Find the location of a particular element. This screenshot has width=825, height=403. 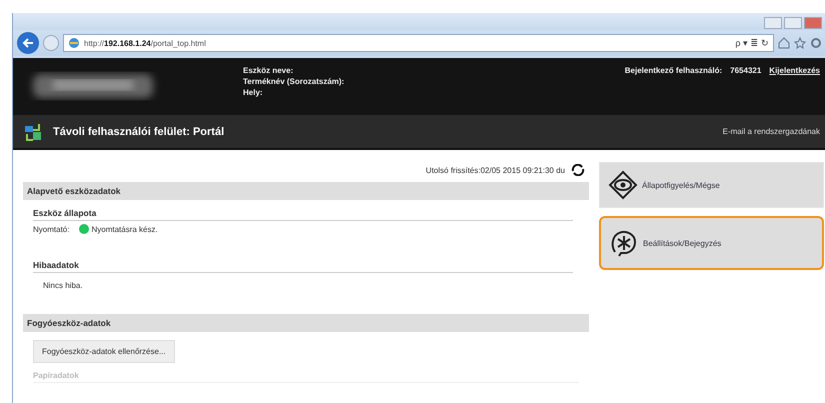

section-header: Alapvető eszközadatok is located at coordinates (306, 191).